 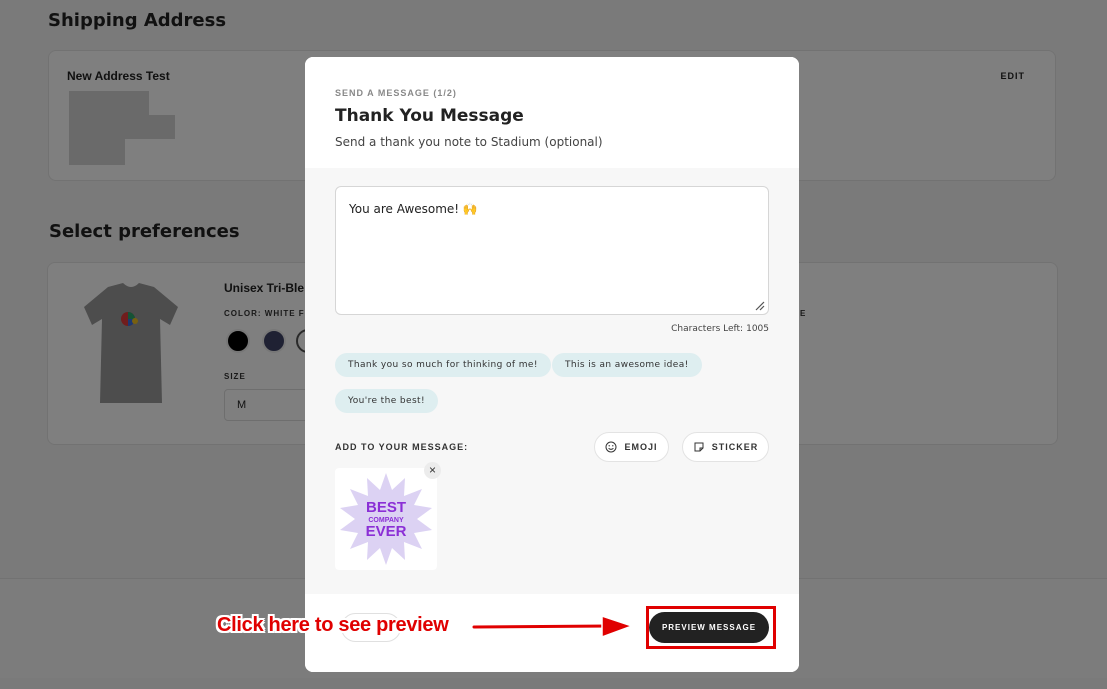 I want to click on annotation-callout: Click here to see preview, so click(x=333, y=625).